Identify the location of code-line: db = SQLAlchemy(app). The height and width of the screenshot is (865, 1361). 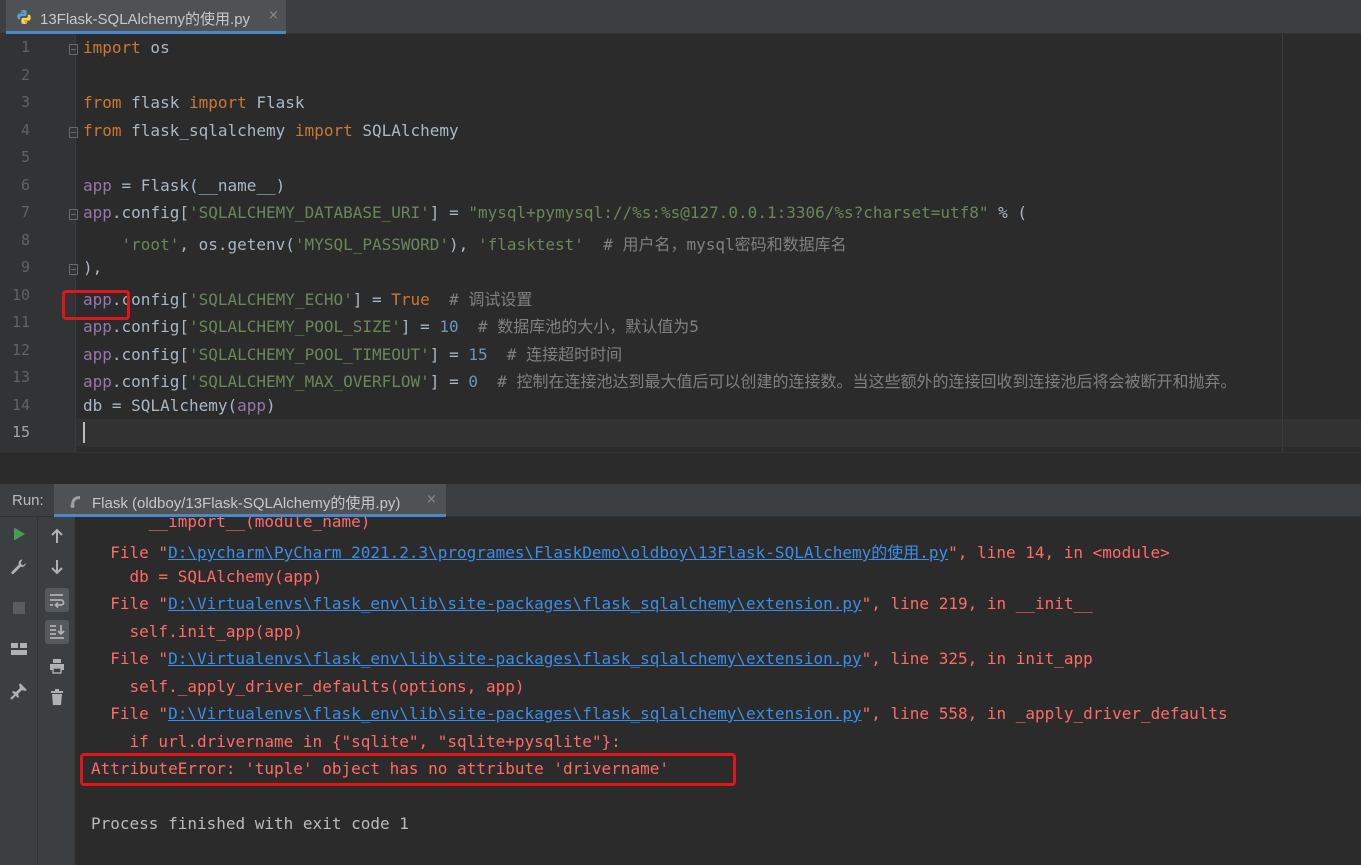
(179, 405).